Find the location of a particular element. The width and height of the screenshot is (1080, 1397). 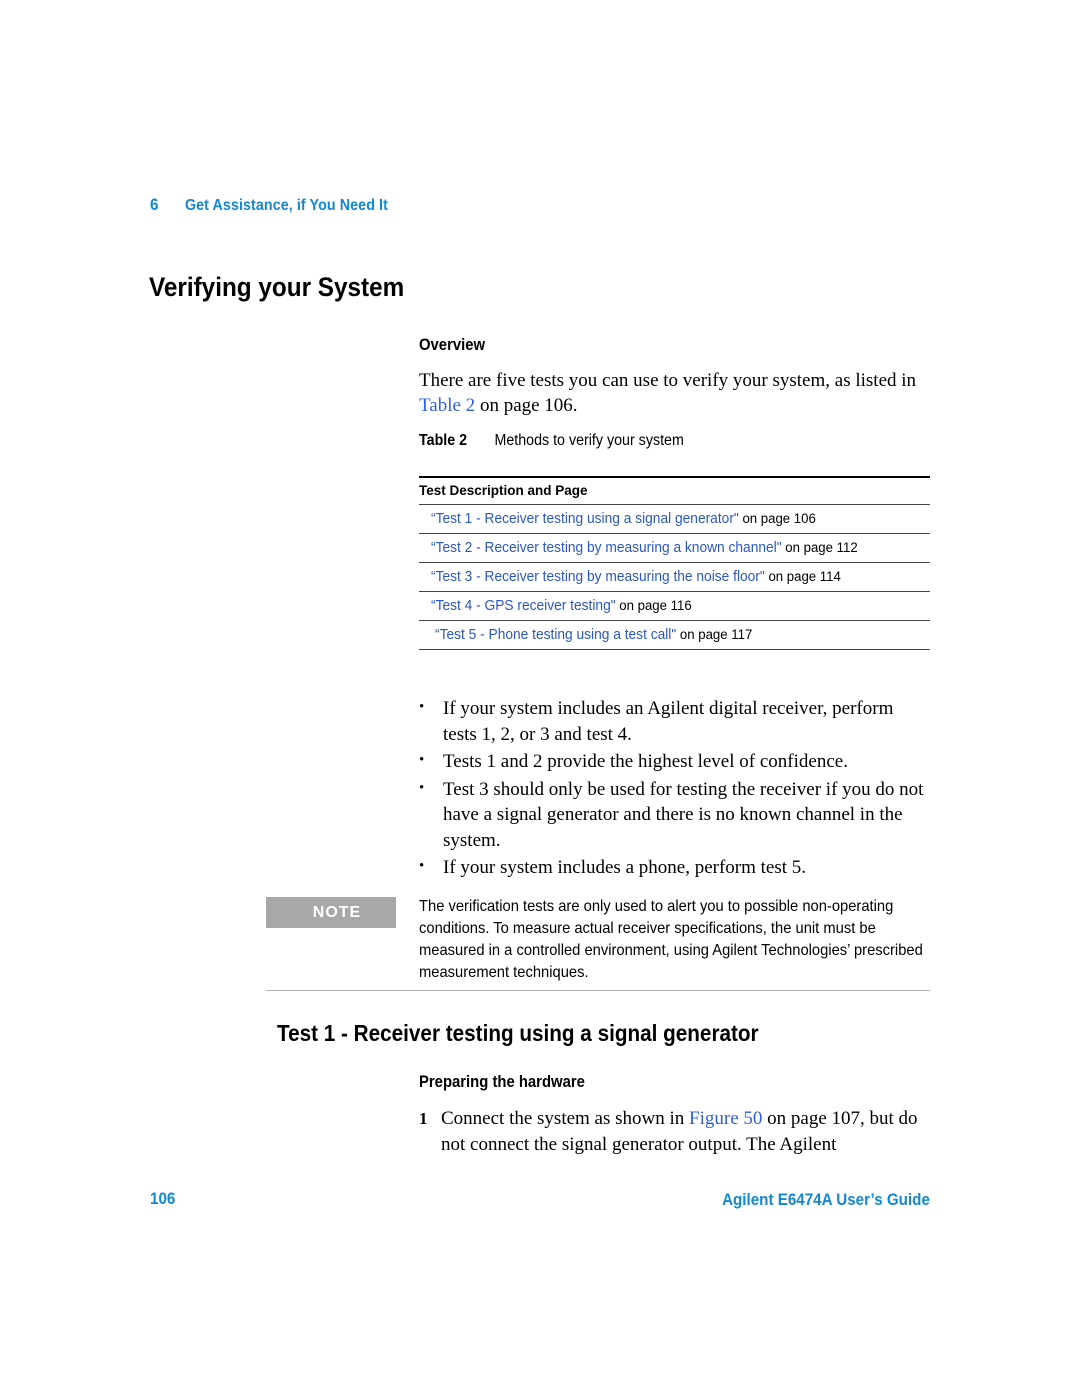

running-header: 6 Get Assistance, if You Need It is located at coordinates (269, 205).